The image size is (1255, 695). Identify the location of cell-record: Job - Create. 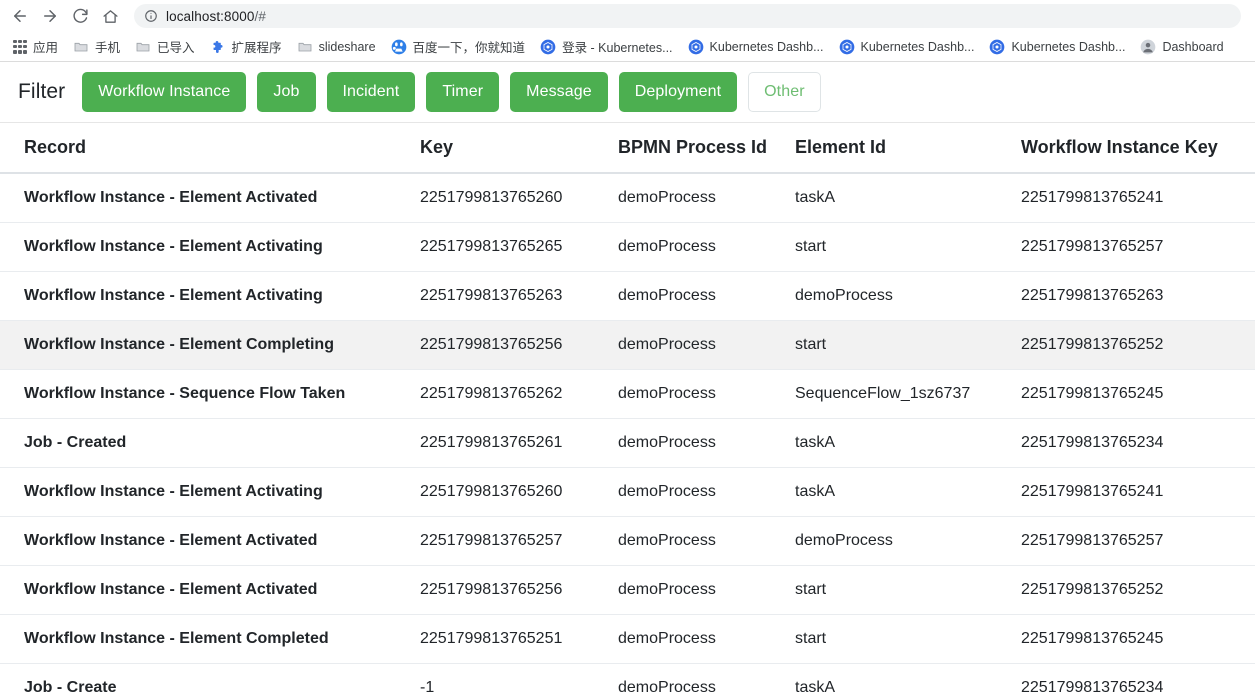
(210, 679).